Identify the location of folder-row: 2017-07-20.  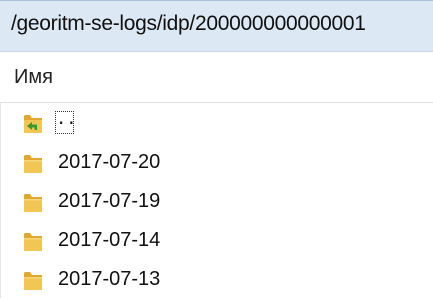
(216, 162).